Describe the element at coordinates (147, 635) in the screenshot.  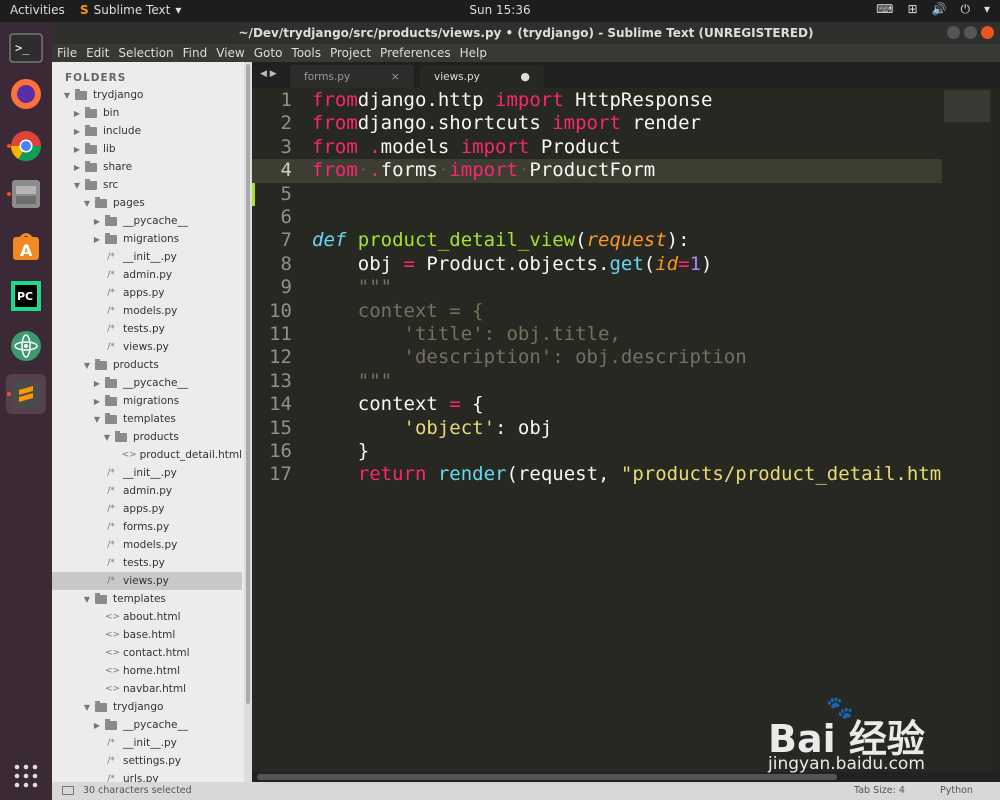
I see `tree-file: <> base.html` at that location.